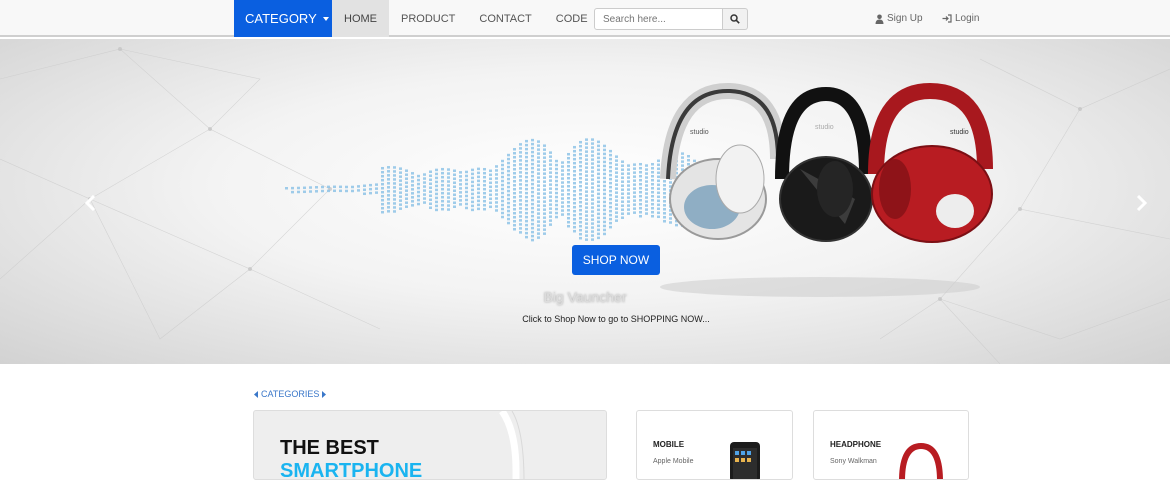 Image resolution: width=1170 pixels, height=480 pixels. Describe the element at coordinates (745, 460) in the screenshot. I see `smartphone-image` at that location.